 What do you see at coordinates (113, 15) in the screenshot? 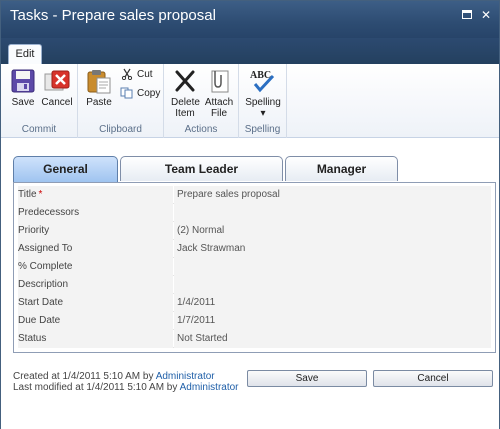
I see `window-title: Tasks - Prepare sales proposal` at bounding box center [113, 15].